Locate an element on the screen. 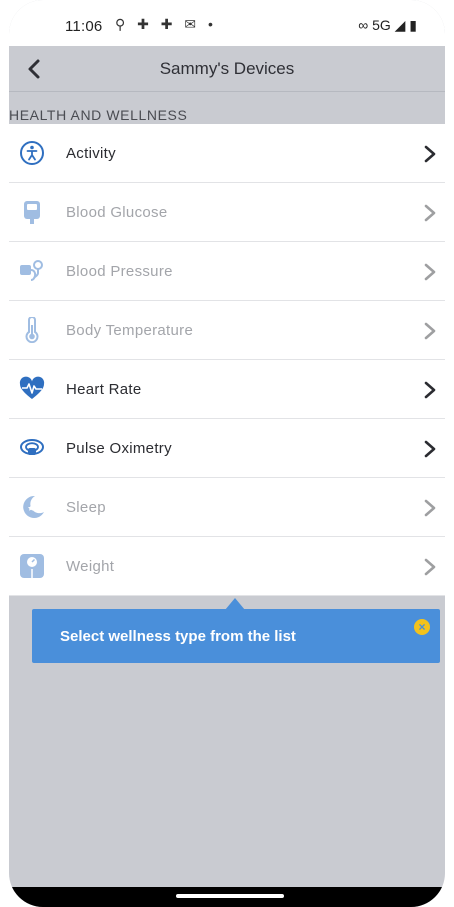  list-item-label: Blood Glucose is located at coordinates (117, 212).